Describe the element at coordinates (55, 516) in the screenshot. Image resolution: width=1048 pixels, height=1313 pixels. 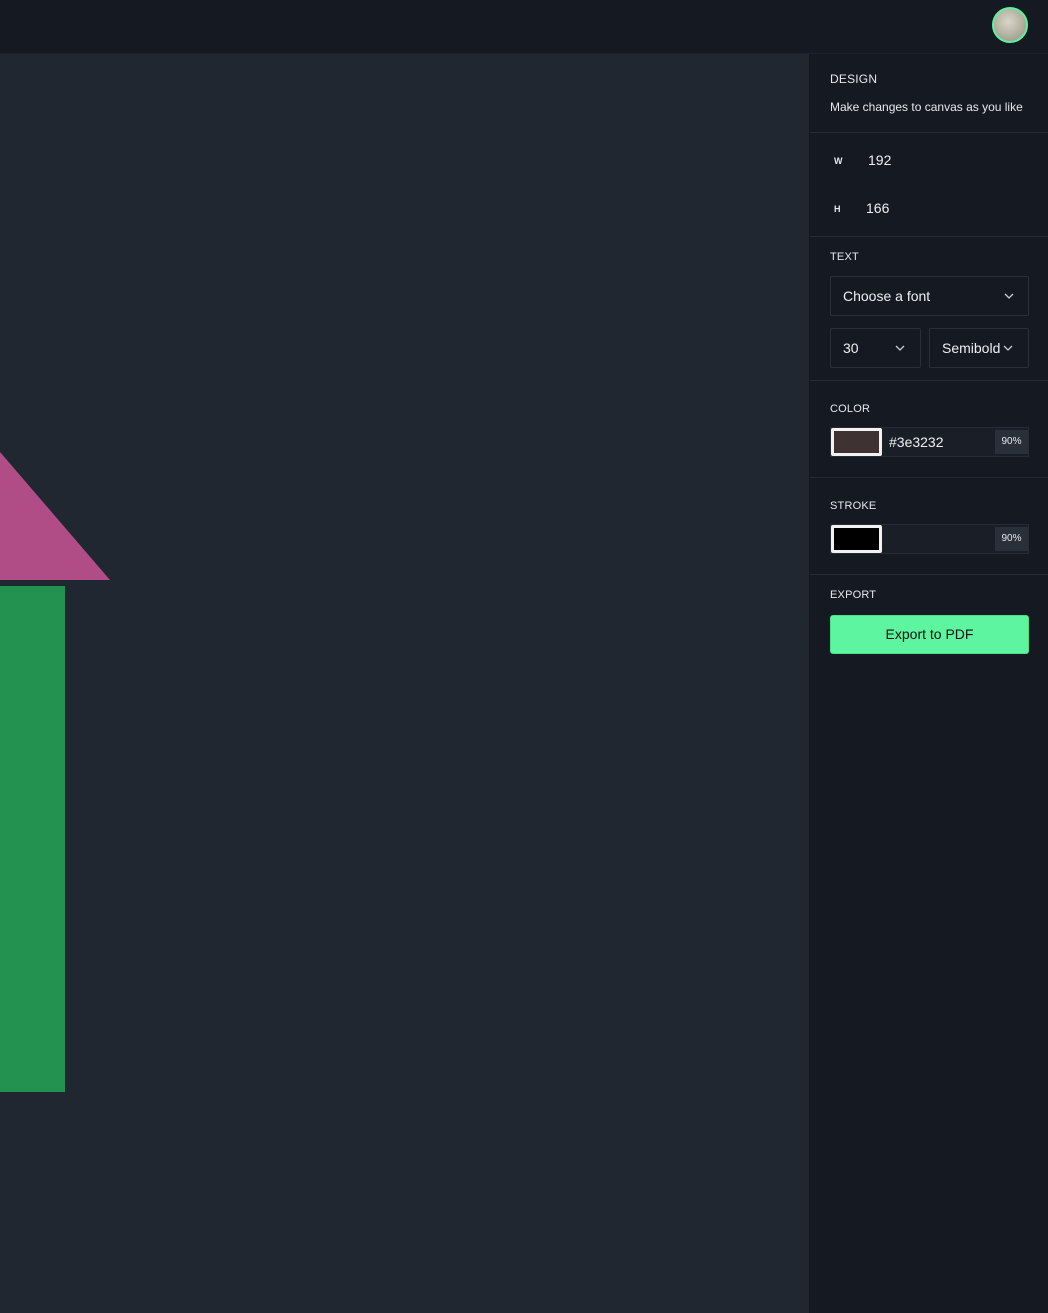
I see `triangle-shape` at that location.